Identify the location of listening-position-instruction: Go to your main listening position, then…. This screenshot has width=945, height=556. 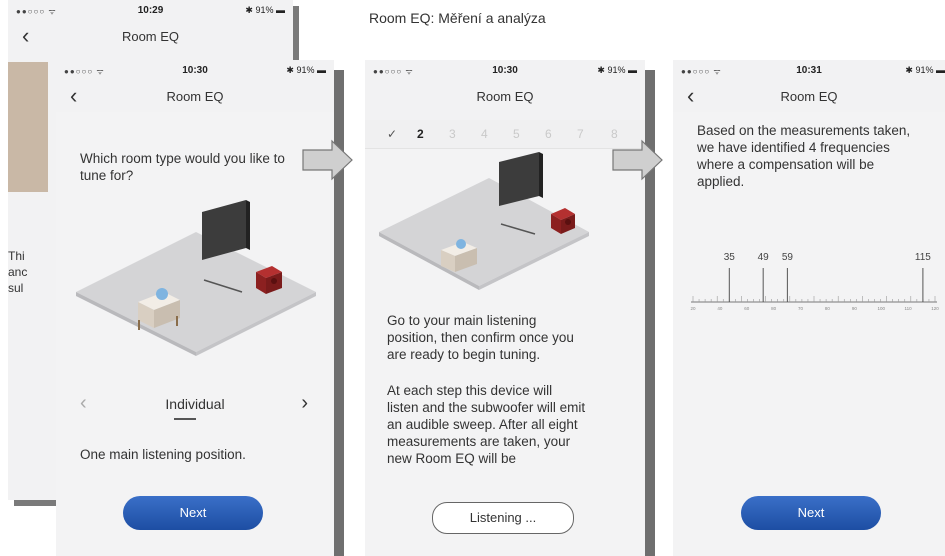
(480, 337).